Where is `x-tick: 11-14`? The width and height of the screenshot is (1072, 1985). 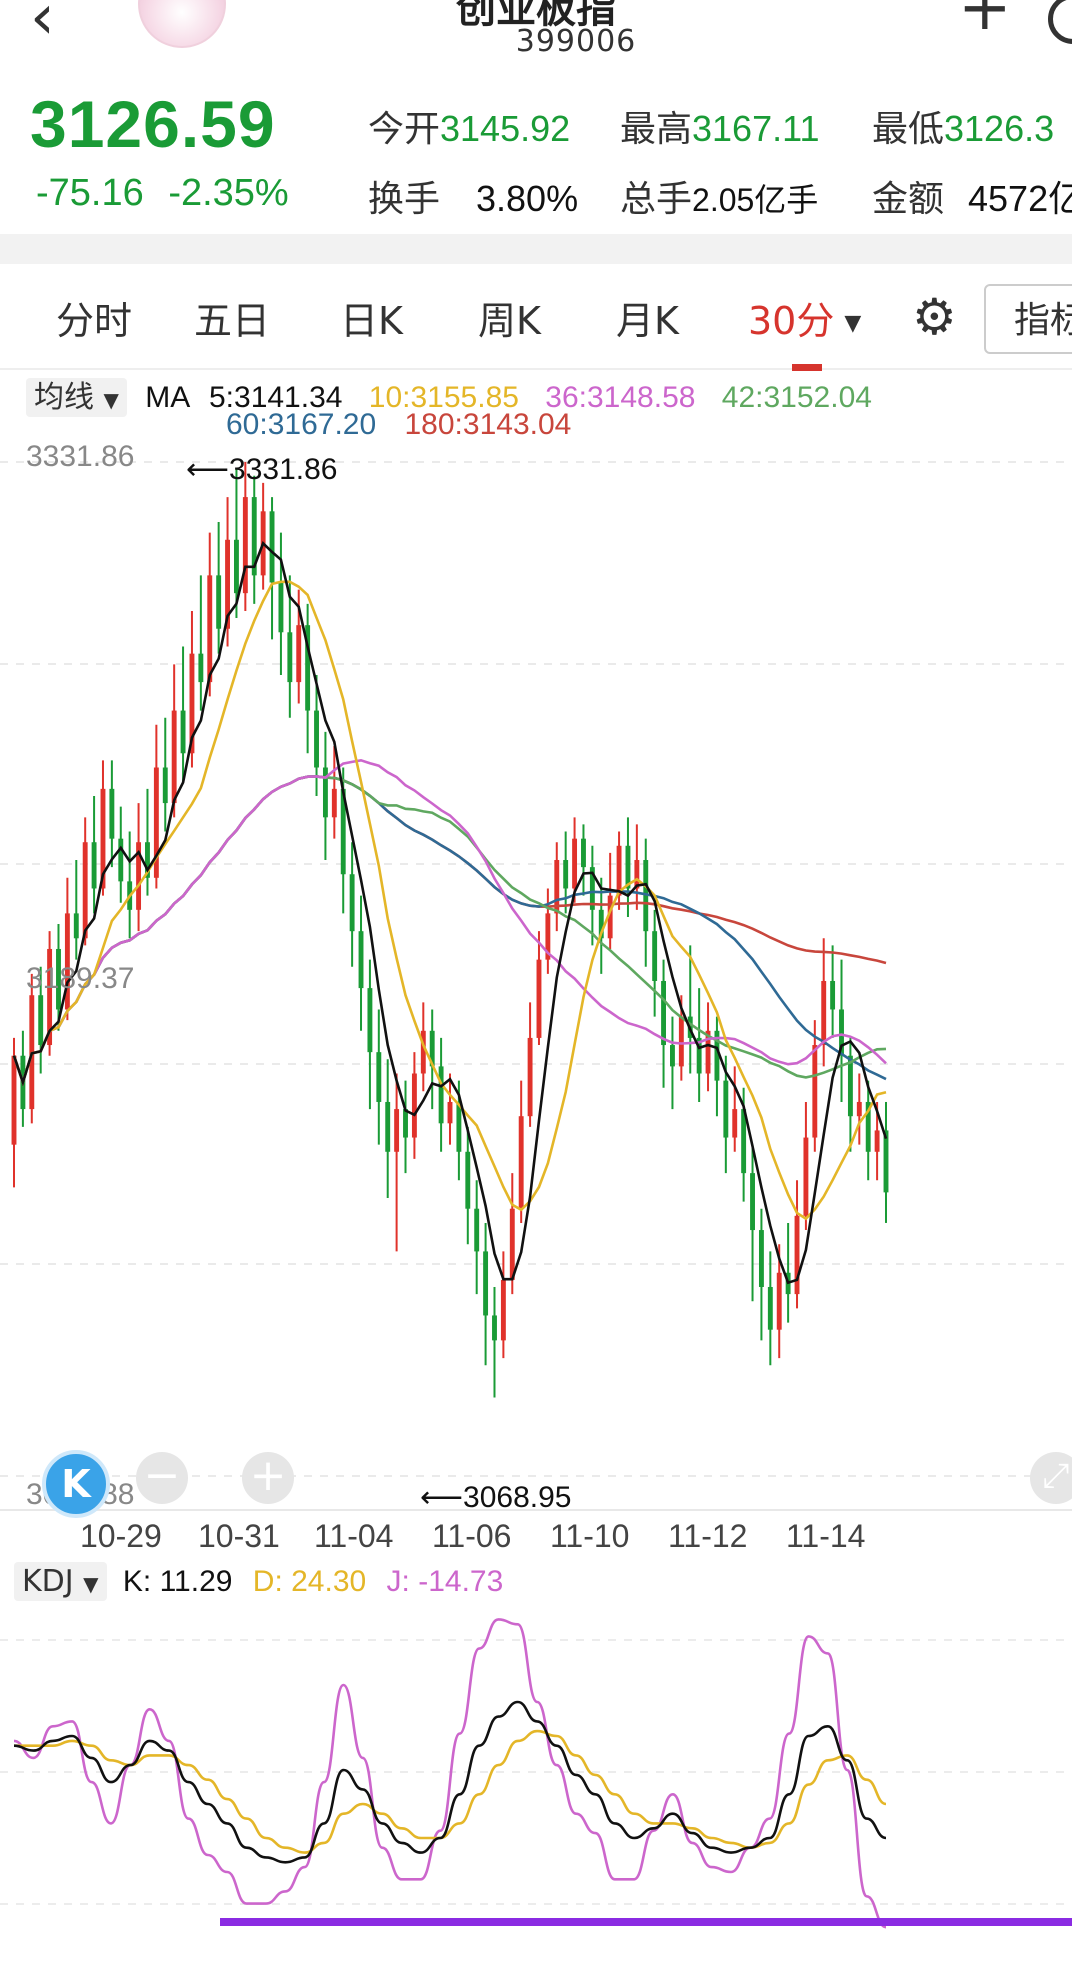
x-tick: 11-14 is located at coordinates (826, 1536).